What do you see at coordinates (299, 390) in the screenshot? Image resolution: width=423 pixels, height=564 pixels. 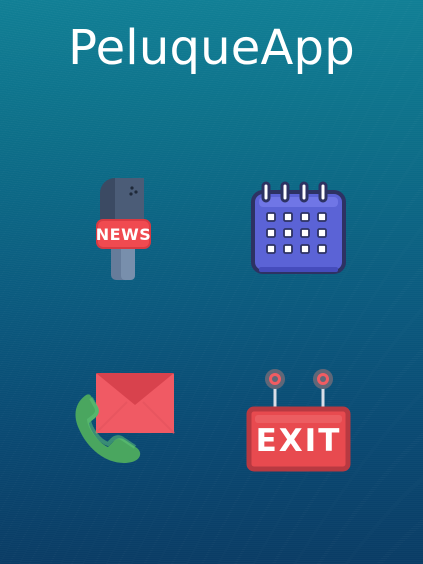 I see `sign-hangers` at bounding box center [299, 390].